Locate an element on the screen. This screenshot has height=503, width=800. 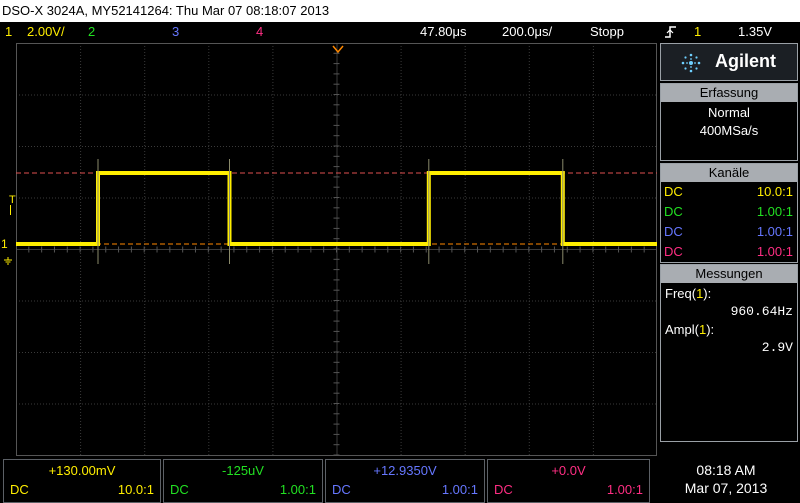
ch3-offset: +12.9350V is located at coordinates (405, 470).